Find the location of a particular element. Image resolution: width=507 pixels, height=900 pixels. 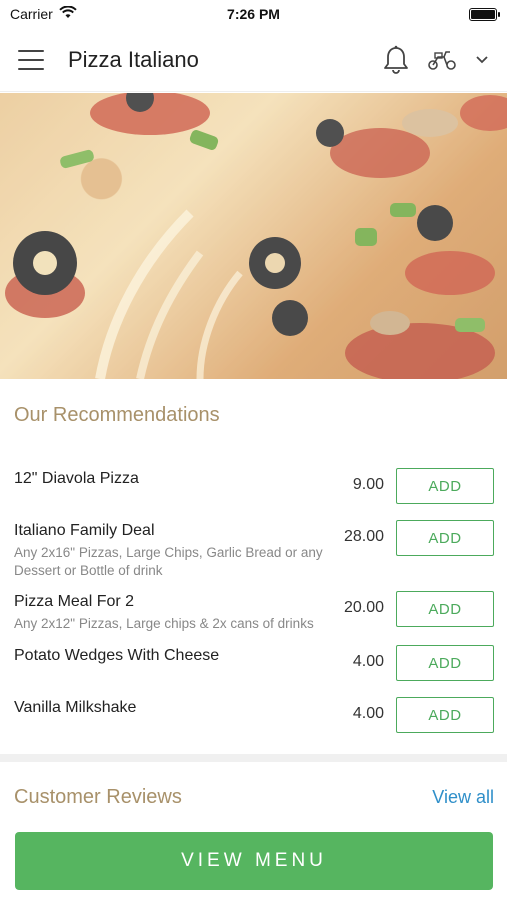

item-price: 28.00 is located at coordinates (363, 536).